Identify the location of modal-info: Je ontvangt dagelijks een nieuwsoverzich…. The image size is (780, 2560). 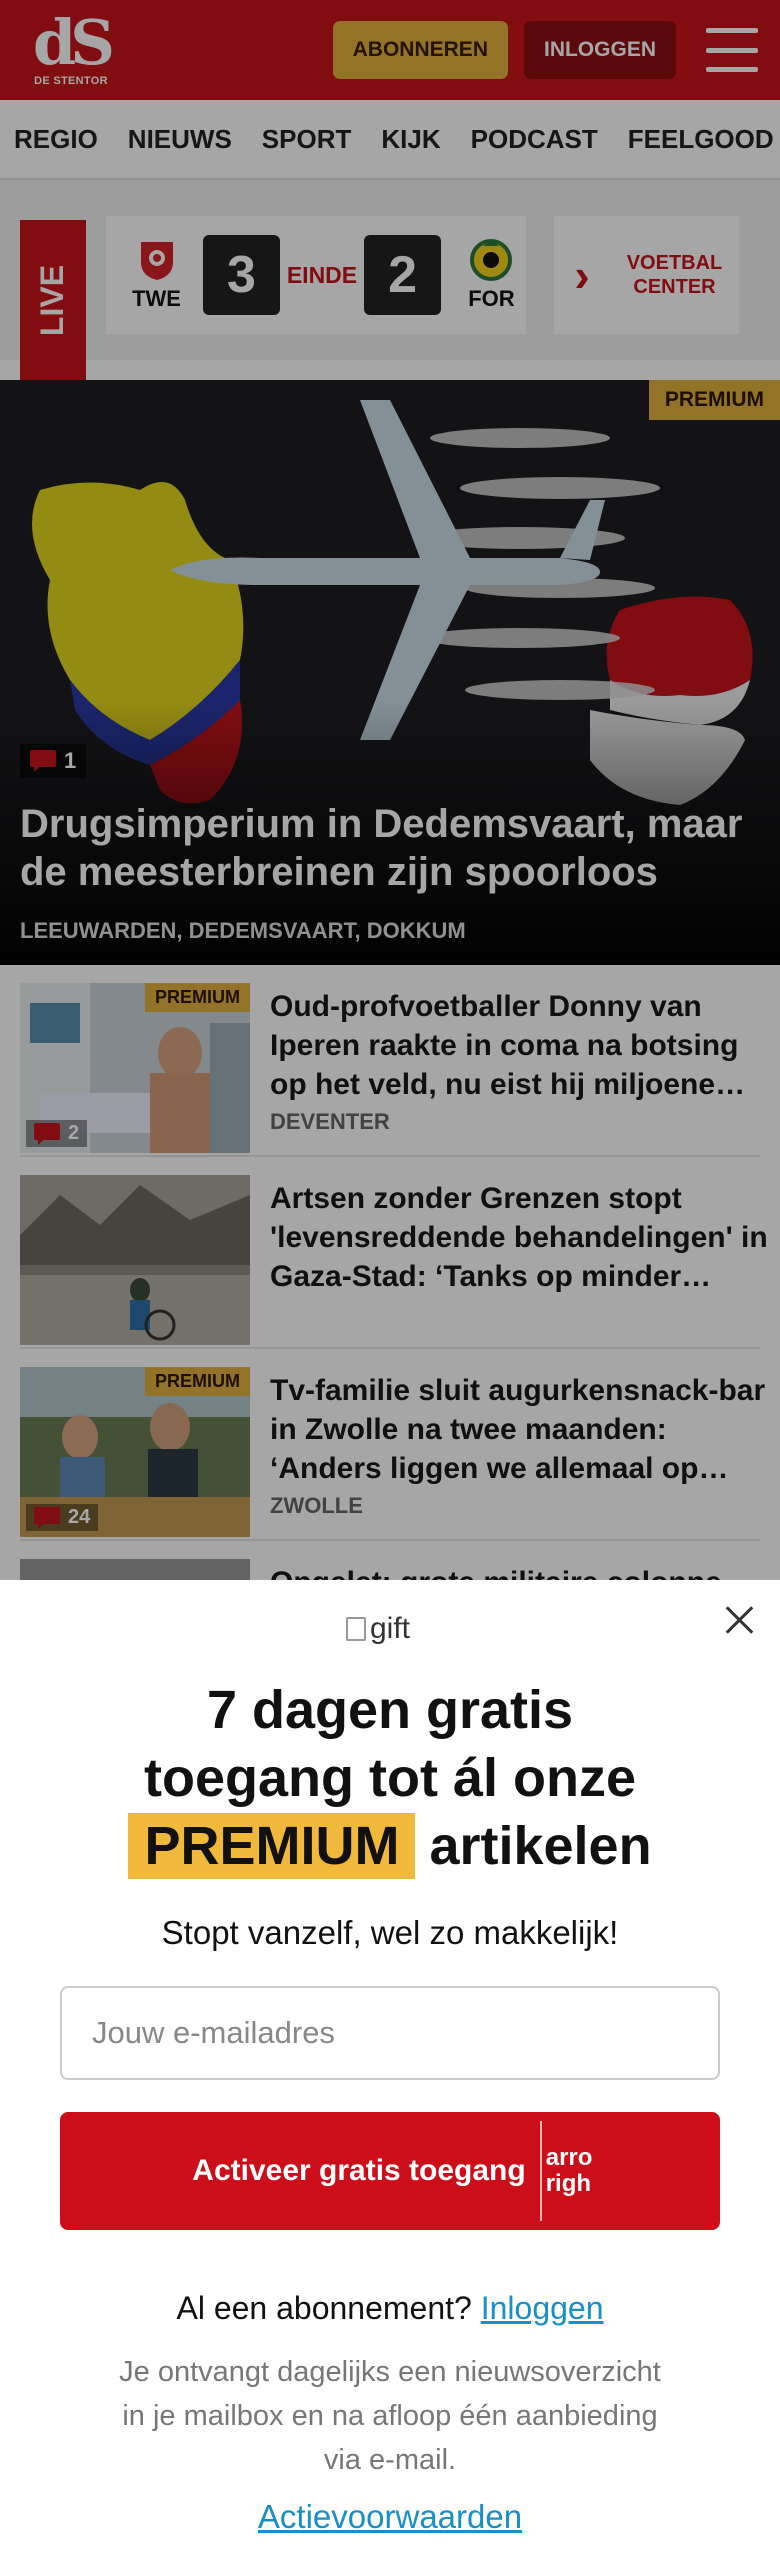
(390, 2416).